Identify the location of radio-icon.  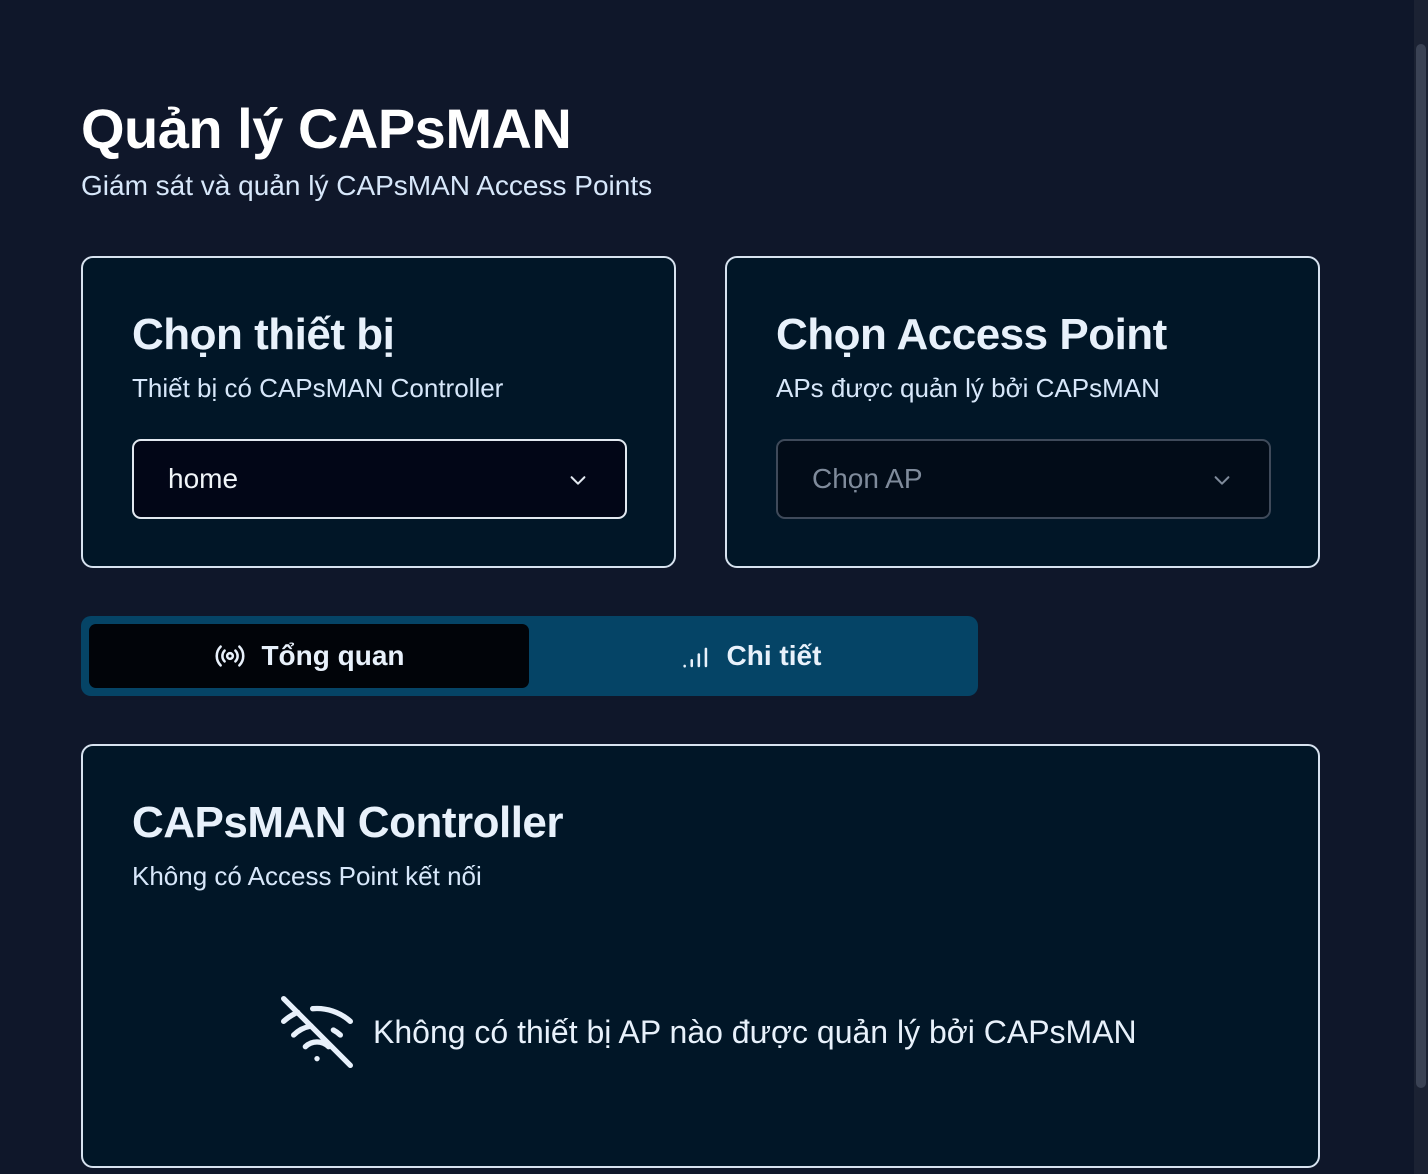
(230, 656).